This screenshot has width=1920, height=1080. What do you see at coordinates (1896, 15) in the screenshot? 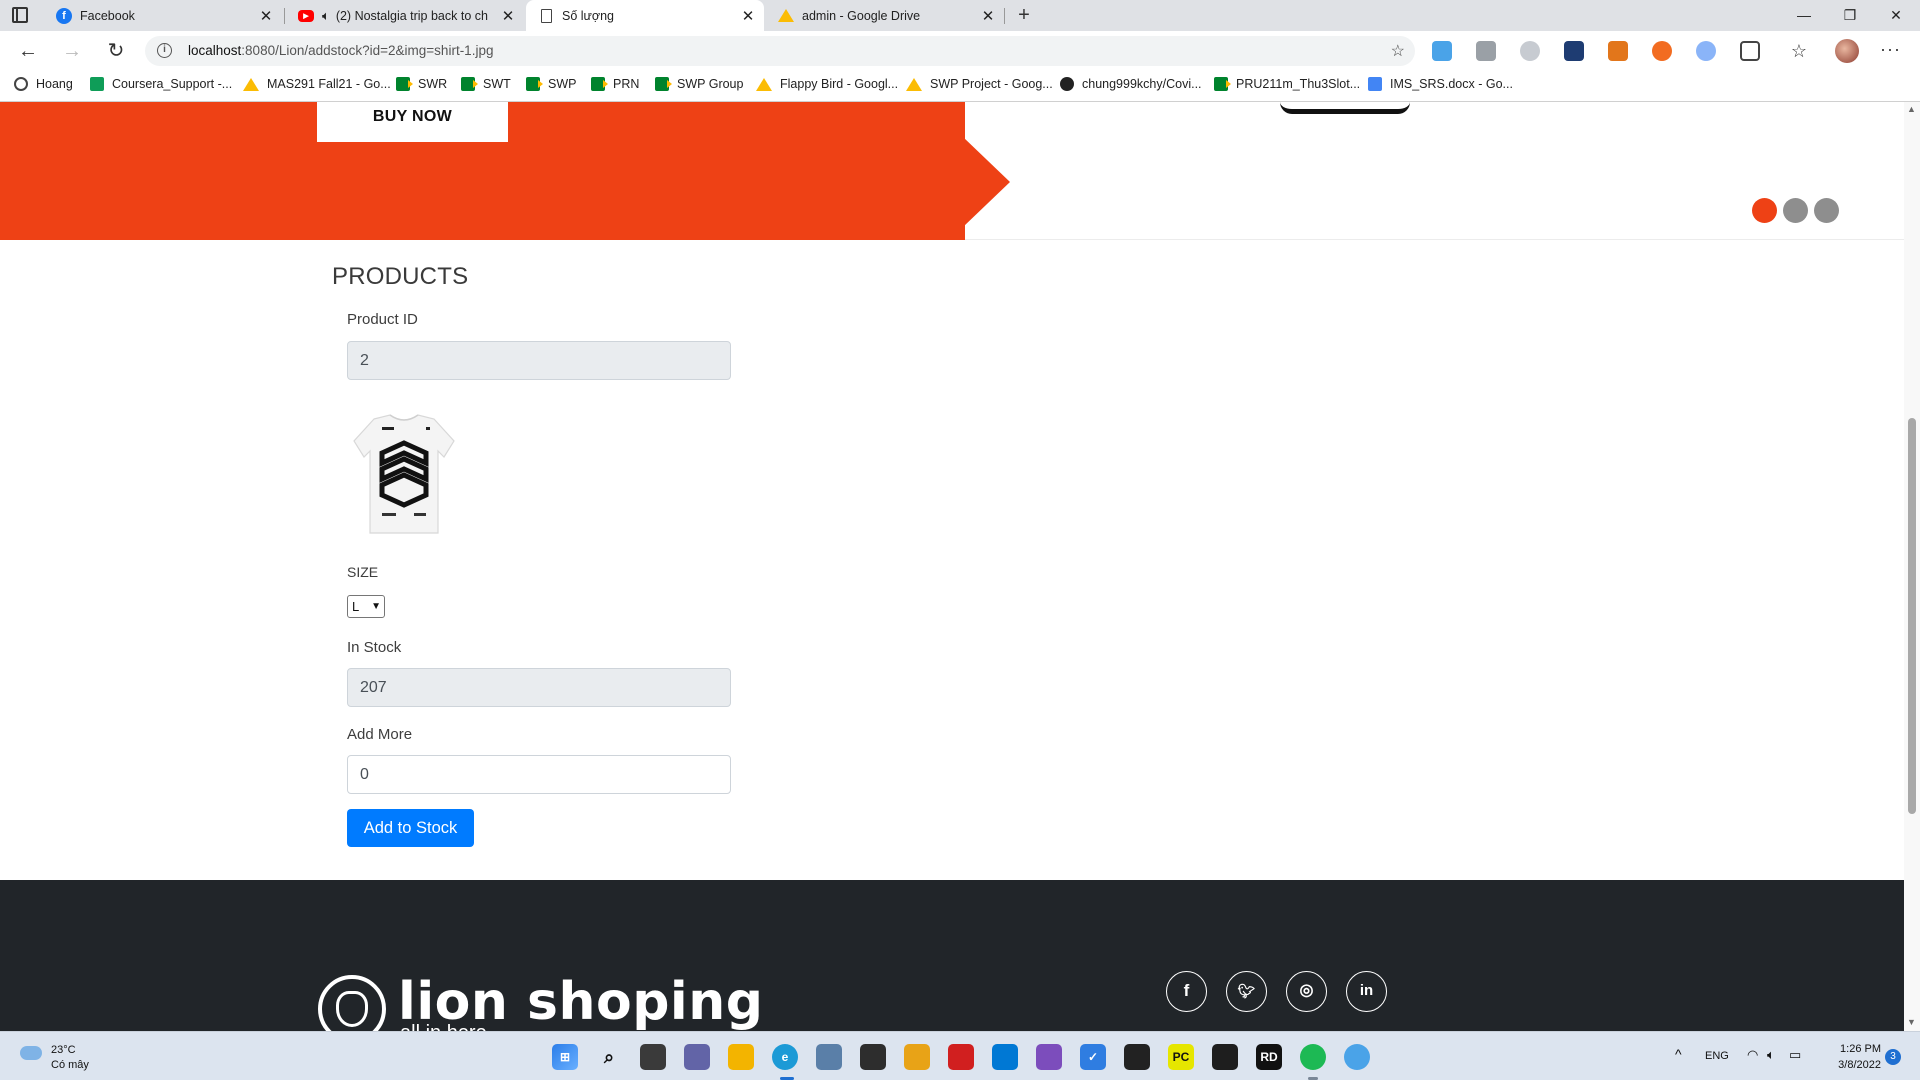
I see `close-window-icon: ✕` at bounding box center [1896, 15].